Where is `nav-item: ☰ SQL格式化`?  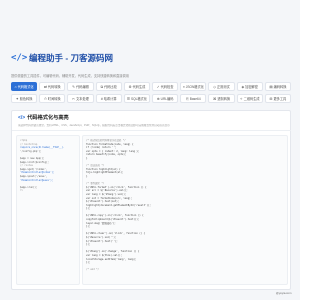 nav-item: ☰ SQL格式化 is located at coordinates (136, 98).